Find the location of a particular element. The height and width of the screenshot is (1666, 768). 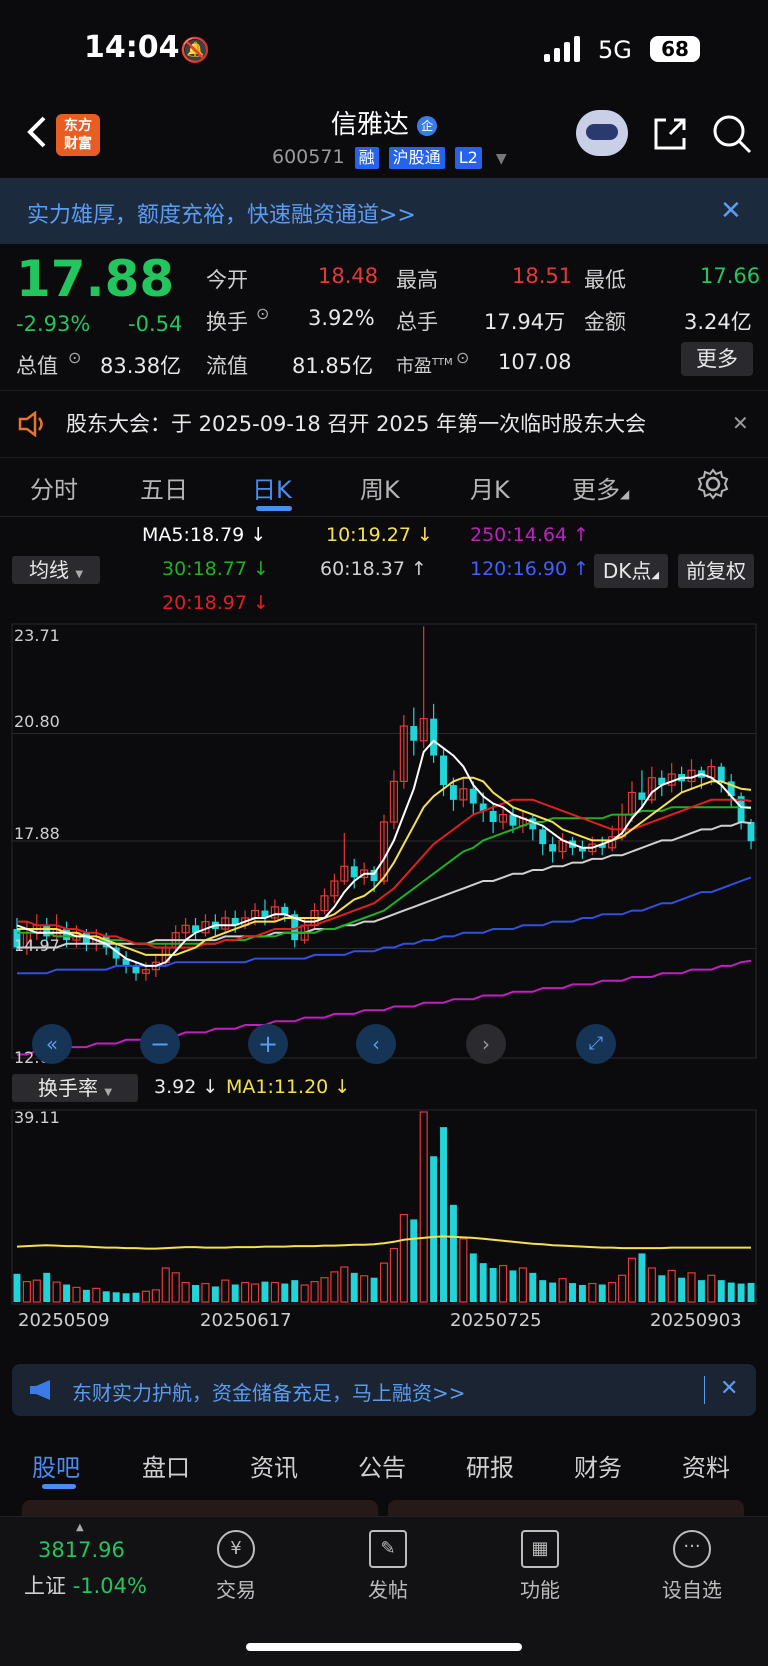

tab-research: 研报 is located at coordinates (490, 1465).